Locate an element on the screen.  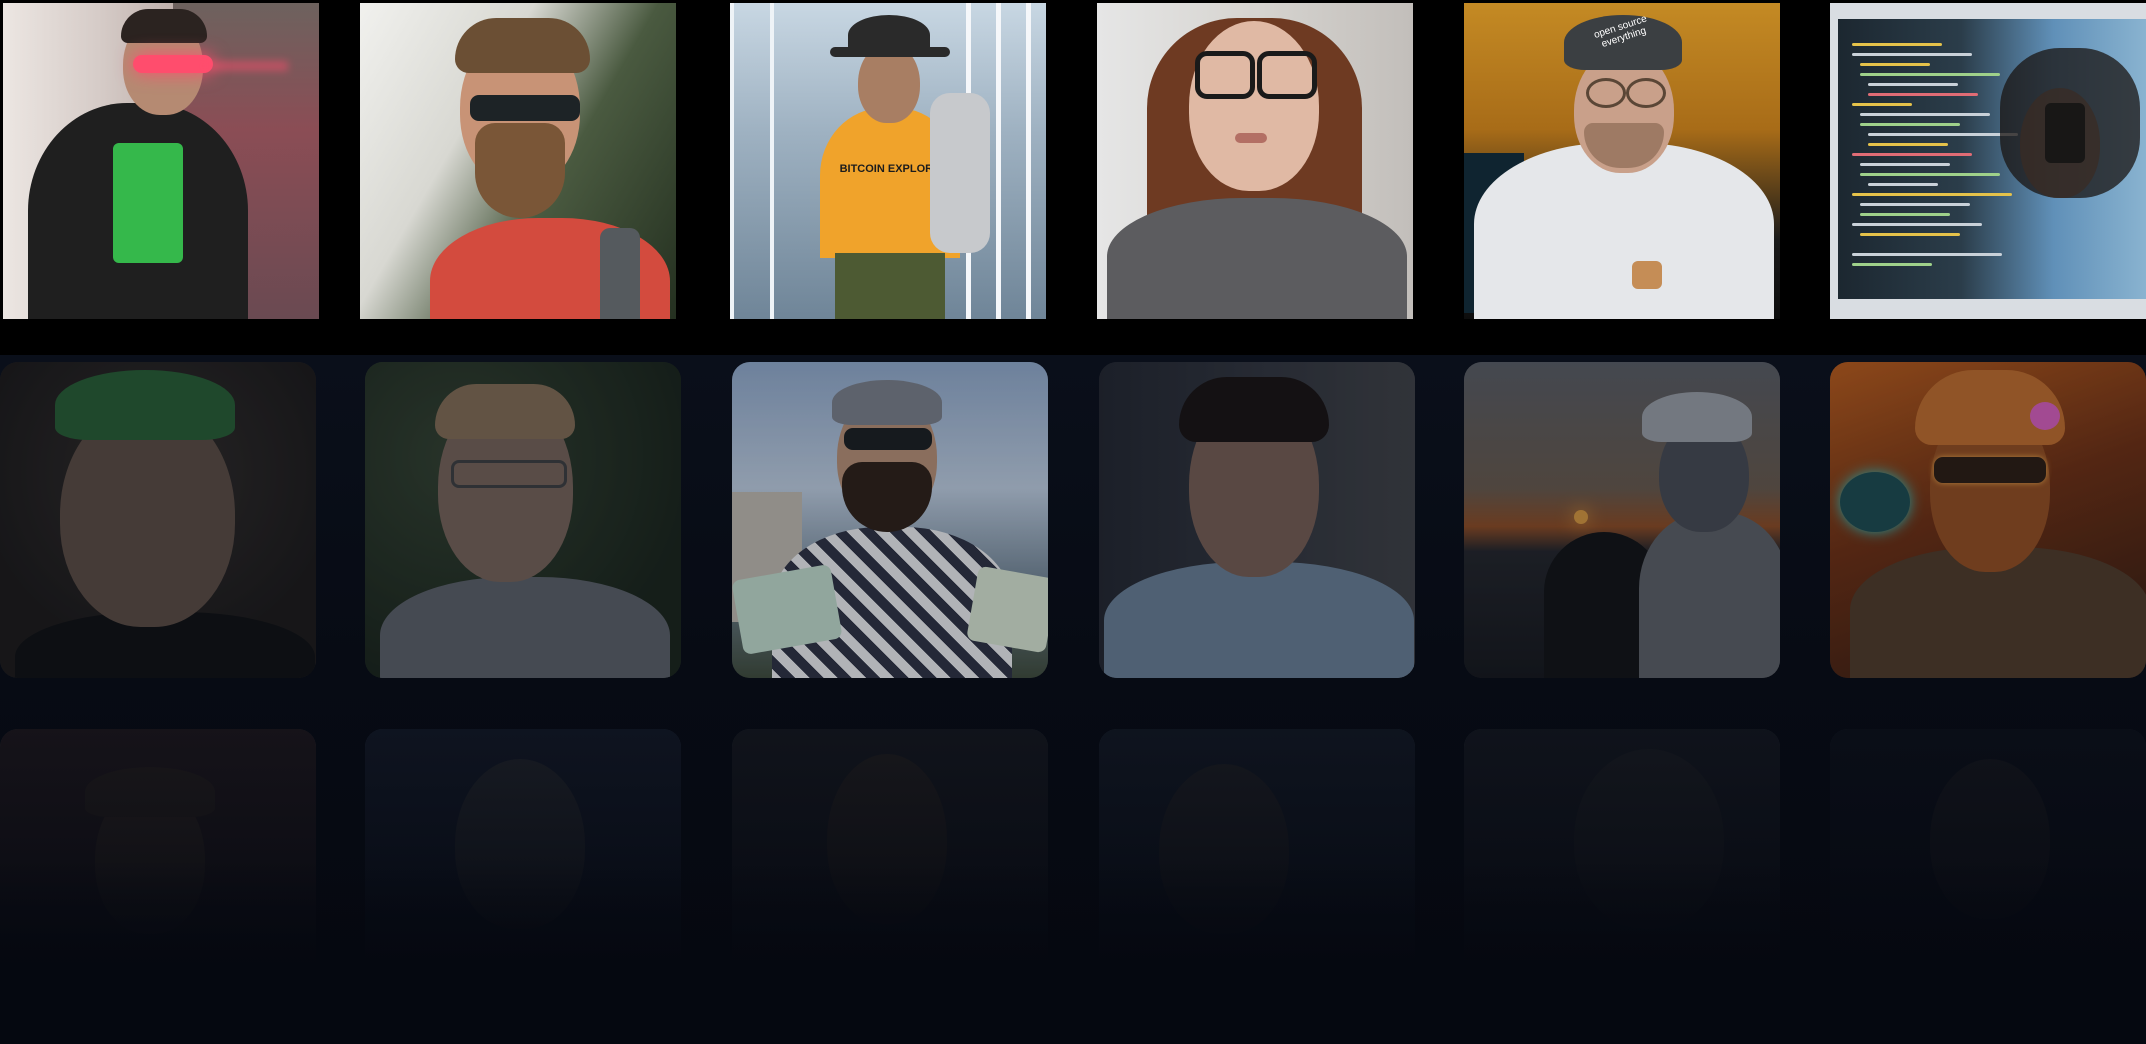
phone-icon is located at coordinates (2065, 133).